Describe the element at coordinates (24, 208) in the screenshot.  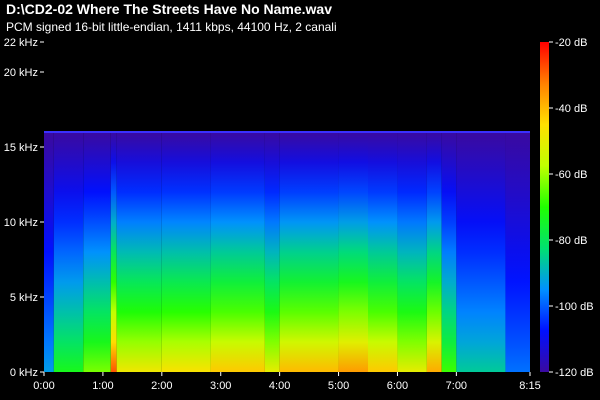
I see `frequency-axis: 0 kHz 5 kHz 10 kHz 15 kHz 20 kHz 22 kHz` at that location.